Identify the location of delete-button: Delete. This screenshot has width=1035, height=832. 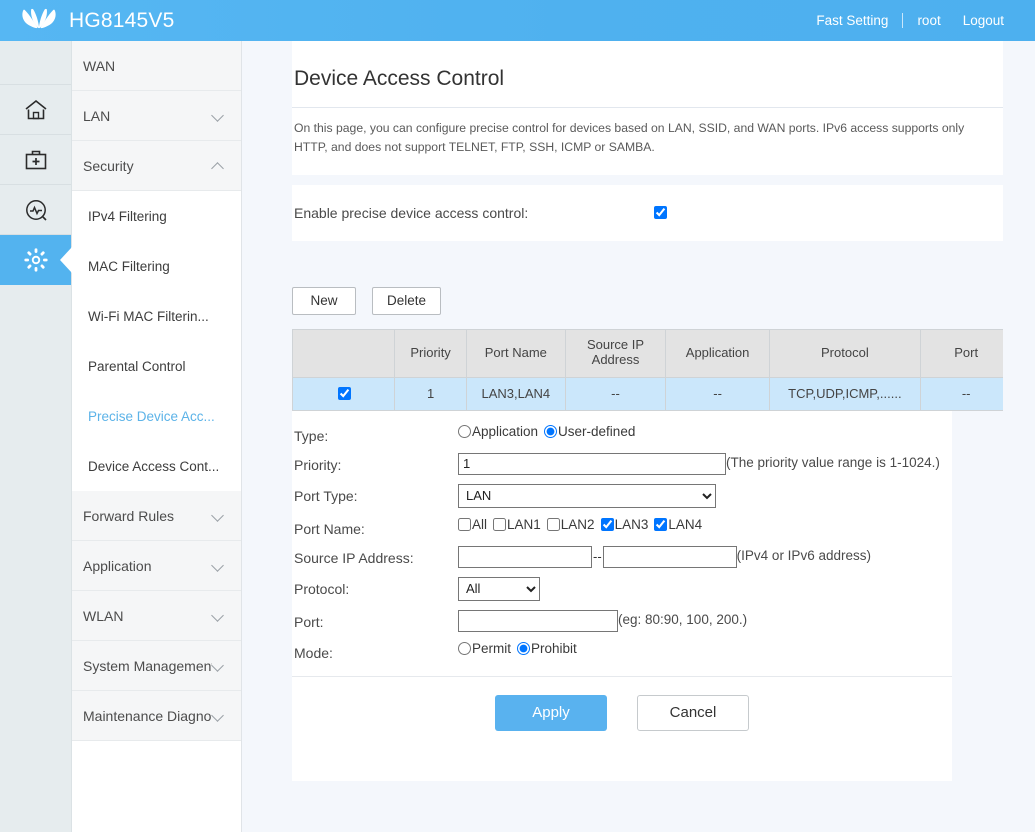
(407, 300).